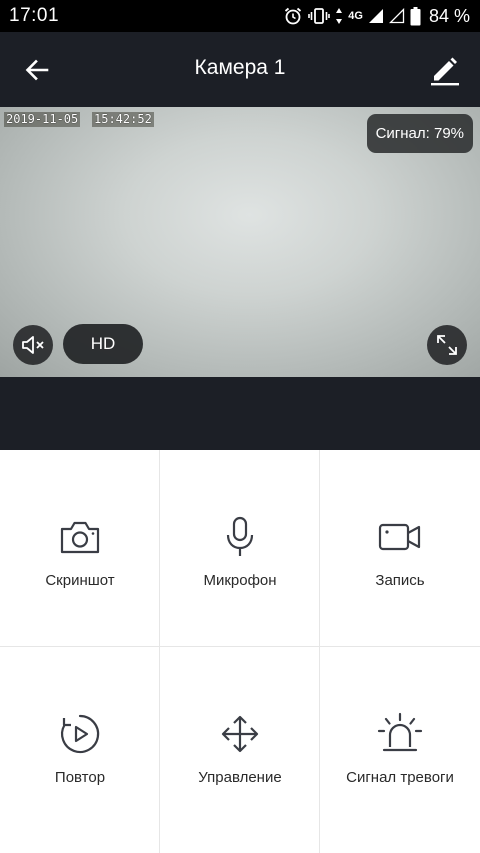 The image size is (480, 853). I want to click on playback-label: Повтор, so click(80, 777).